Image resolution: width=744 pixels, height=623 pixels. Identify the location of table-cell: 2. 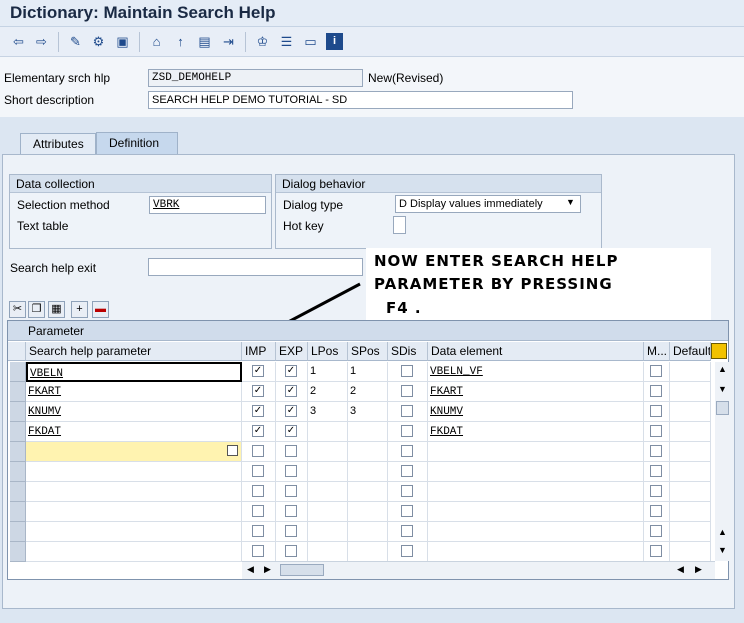
(328, 392).